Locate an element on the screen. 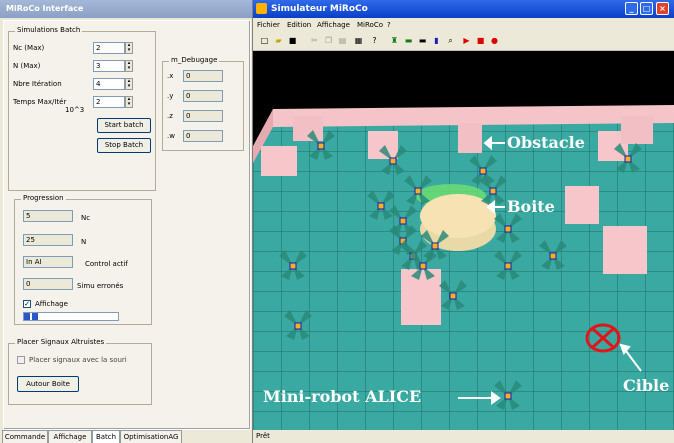 Image resolution: width=674 pixels, height=443 pixels. paste-icon: ▤ is located at coordinates (342, 40).